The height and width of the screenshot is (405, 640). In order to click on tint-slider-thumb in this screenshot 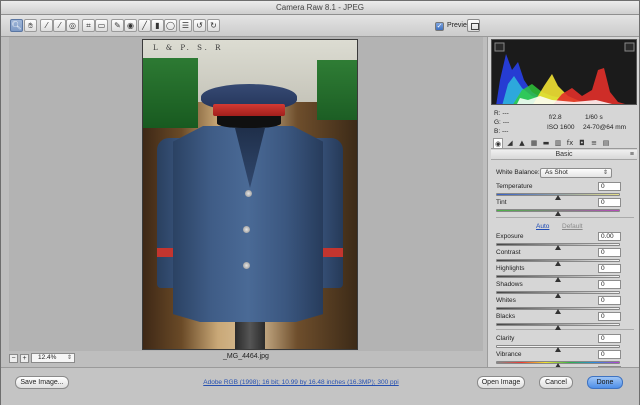, I will do `click(558, 213)`.